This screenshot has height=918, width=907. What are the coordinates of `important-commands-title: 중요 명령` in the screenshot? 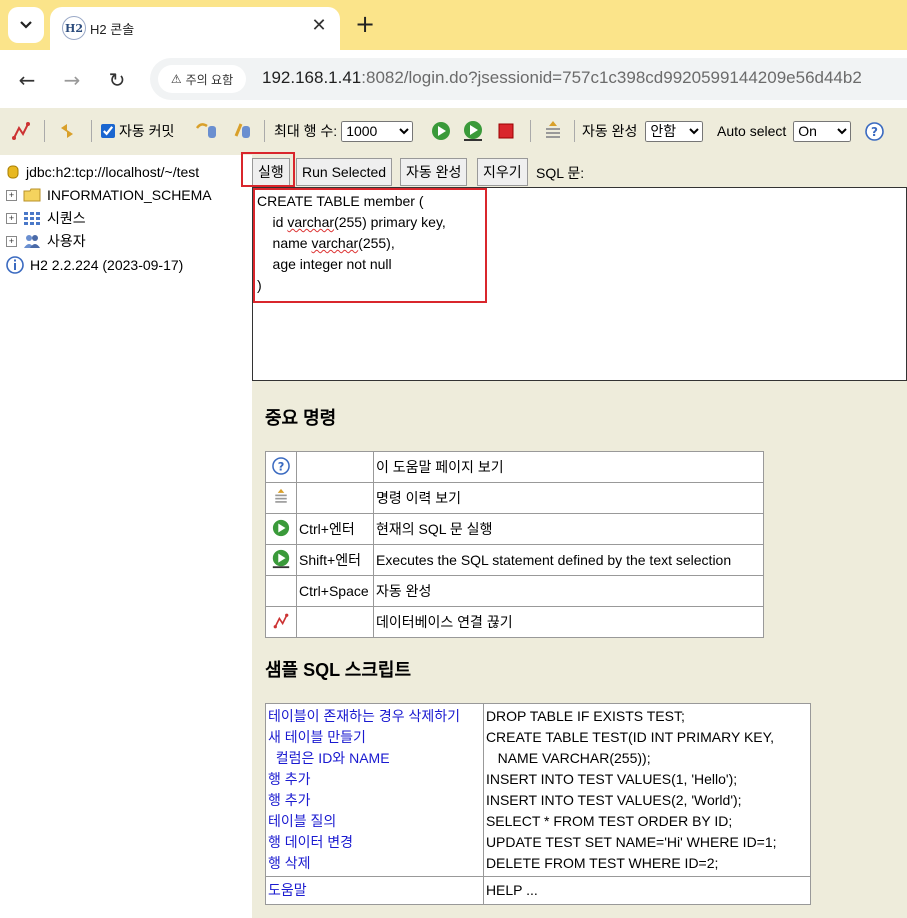 It's located at (301, 418).